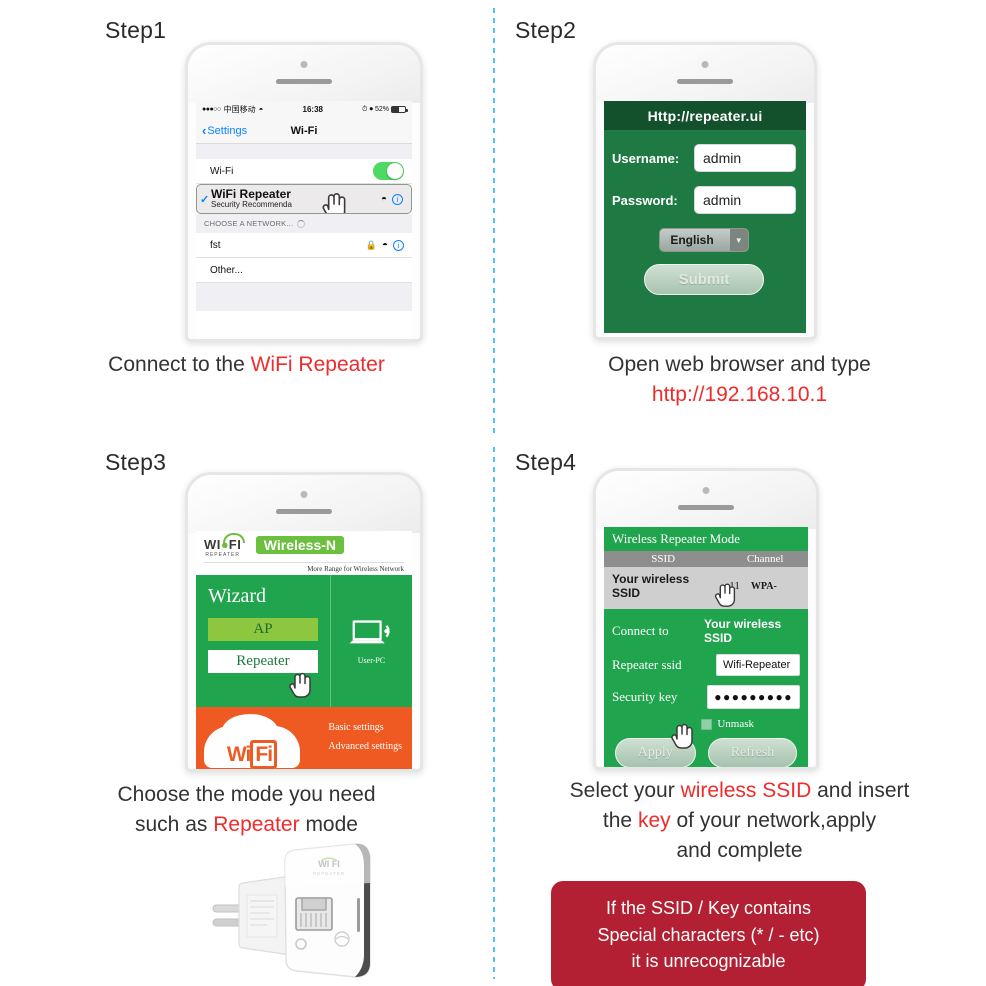 The image size is (986, 986). What do you see at coordinates (646, 158) in the screenshot?
I see `username-label: Username:` at bounding box center [646, 158].